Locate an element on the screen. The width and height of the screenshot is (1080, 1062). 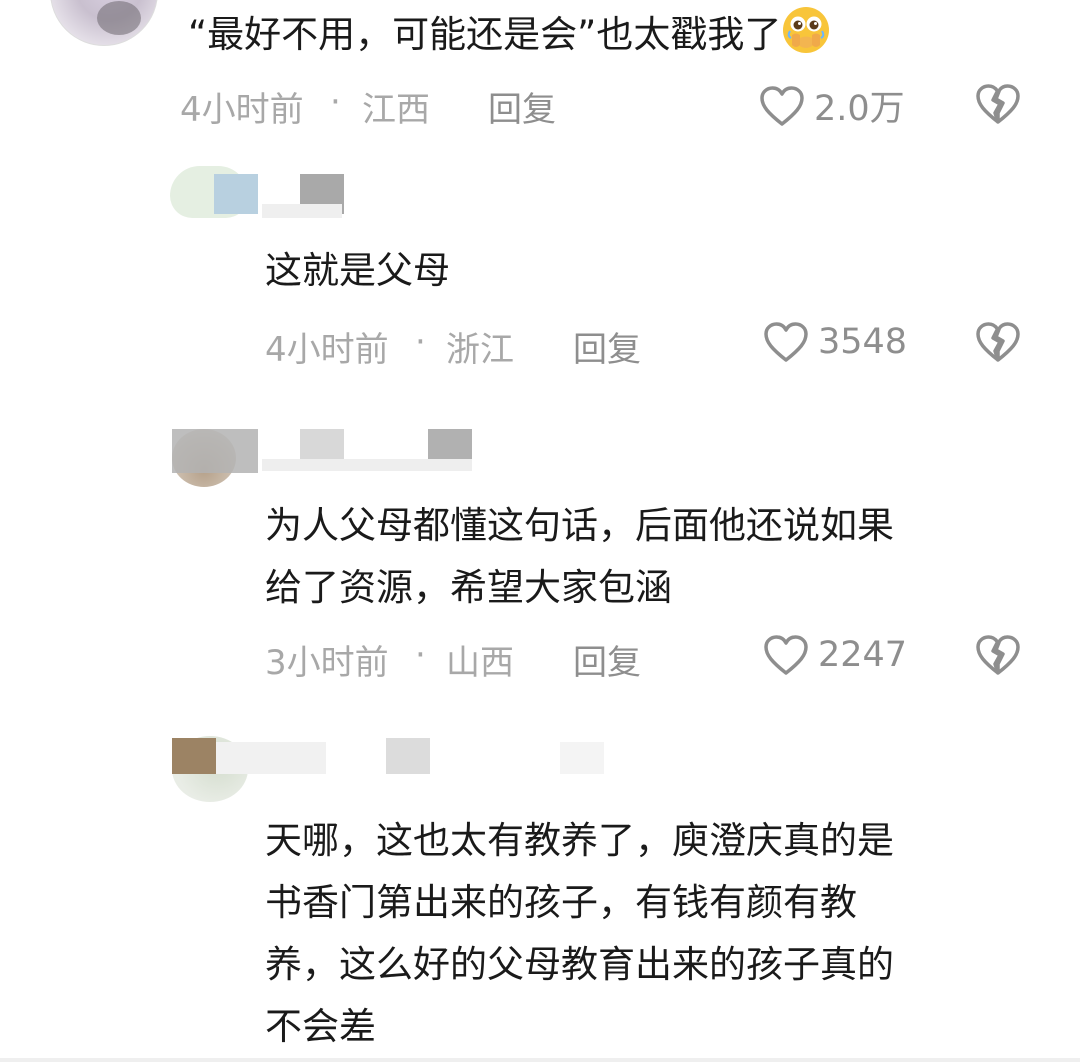
comment-text: 为人父母都懂这句话，后面他还说如果 给了资源，希望大家包涵 is located at coordinates (579, 557).